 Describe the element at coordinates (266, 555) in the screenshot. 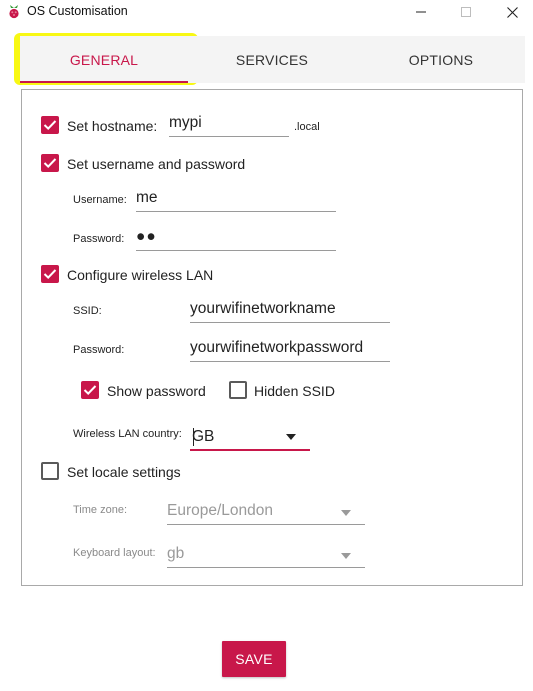

I see `keyboard-layout-select: gb` at that location.